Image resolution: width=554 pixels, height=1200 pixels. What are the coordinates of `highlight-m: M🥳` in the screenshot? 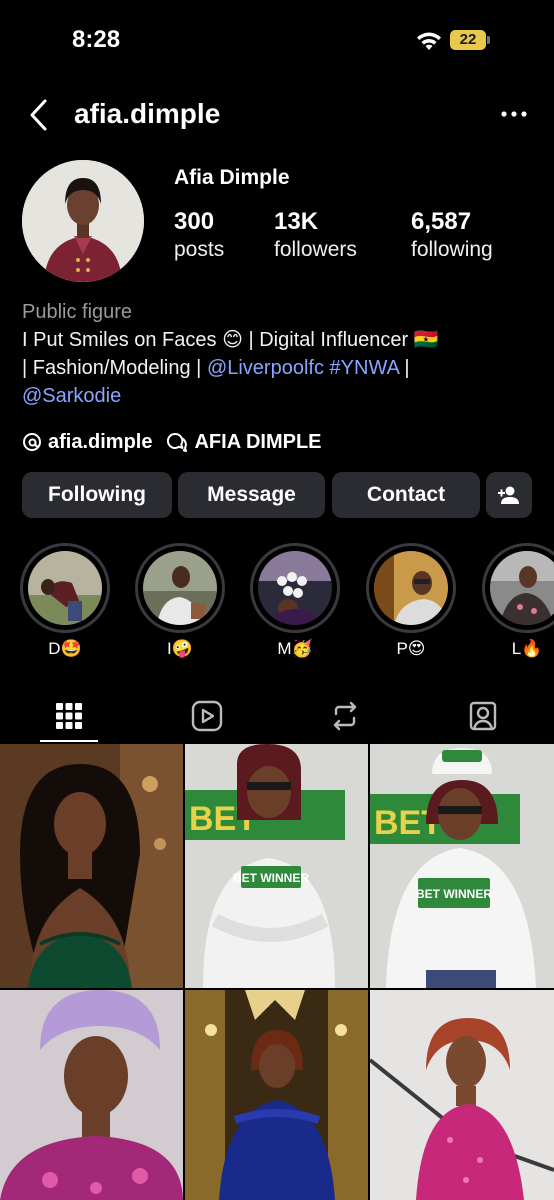 It's located at (295, 601).